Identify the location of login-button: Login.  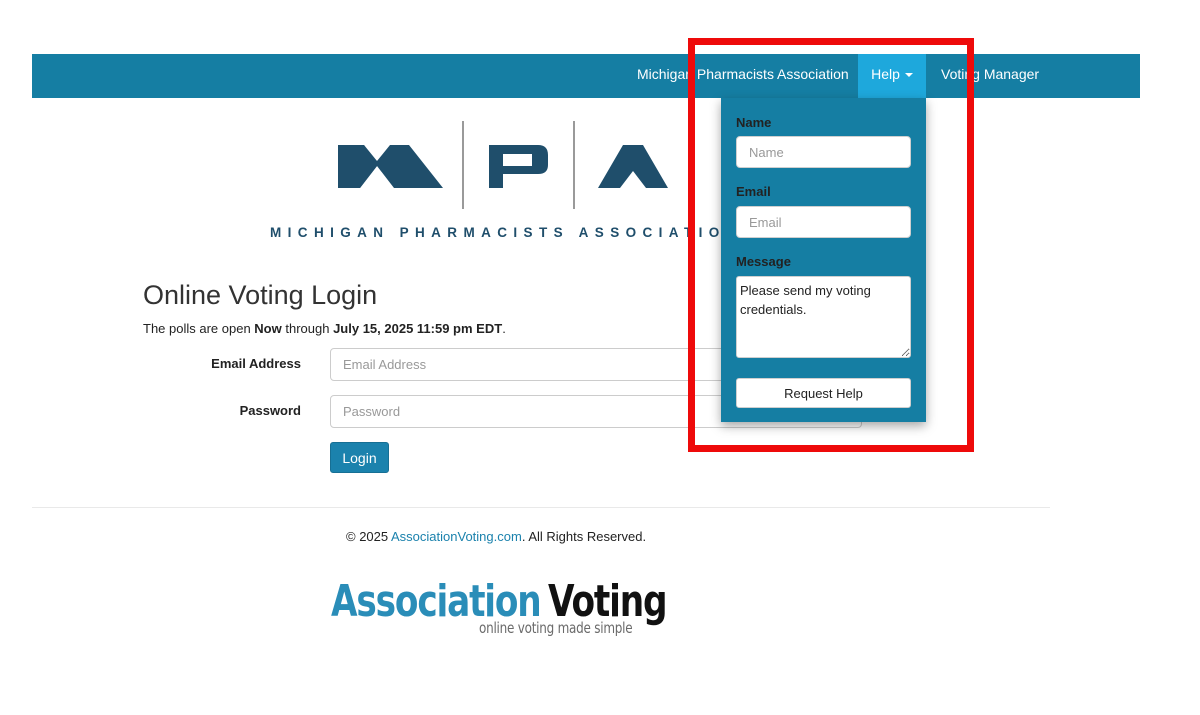
(359, 457).